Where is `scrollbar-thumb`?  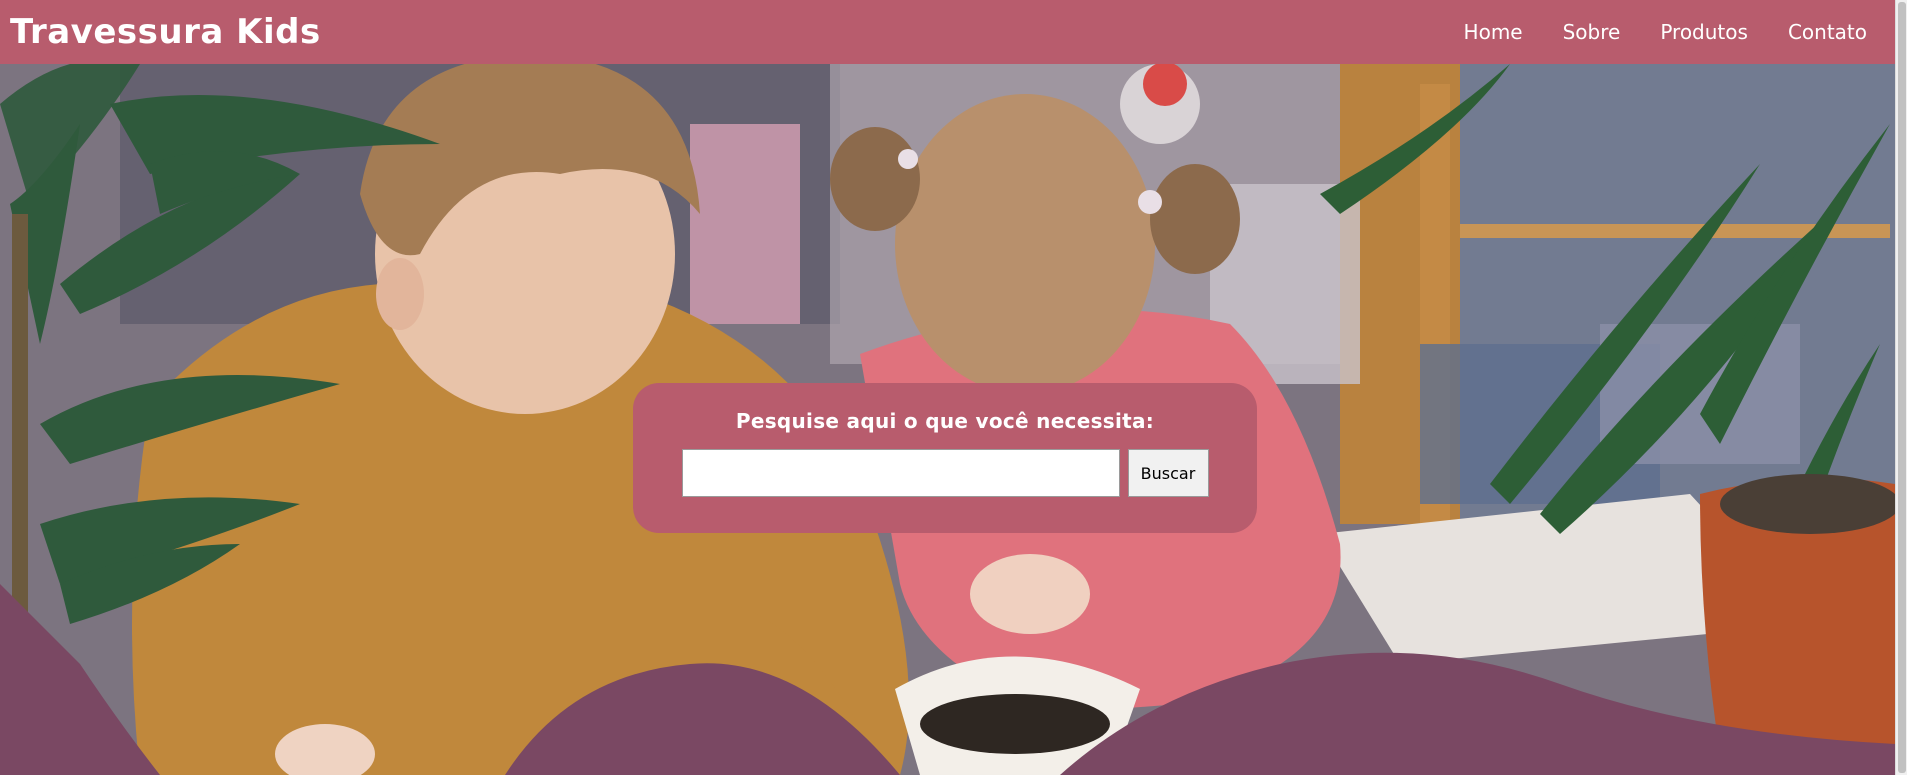
scrollbar-thumb is located at coordinates (1902, 387).